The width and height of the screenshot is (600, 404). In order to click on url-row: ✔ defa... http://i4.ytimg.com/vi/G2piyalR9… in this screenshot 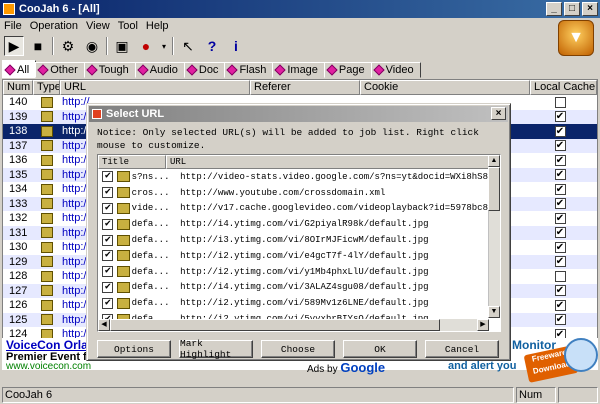, I will do `click(293, 224)`.